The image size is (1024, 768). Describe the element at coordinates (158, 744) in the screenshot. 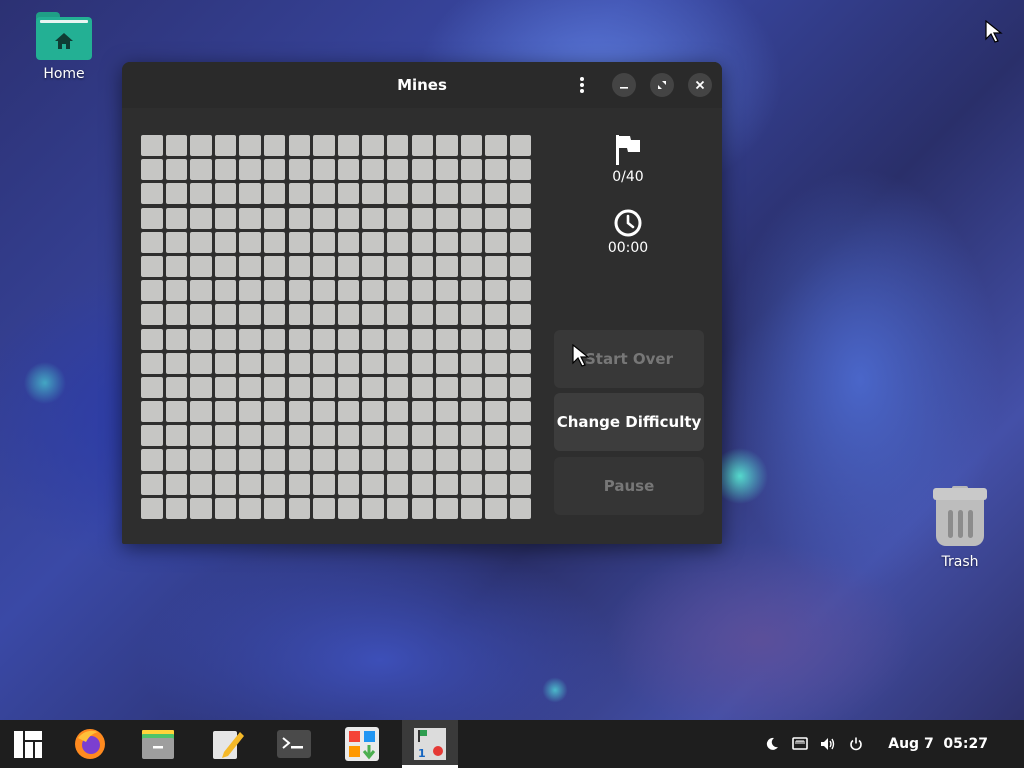

I see `files-launcher` at that location.